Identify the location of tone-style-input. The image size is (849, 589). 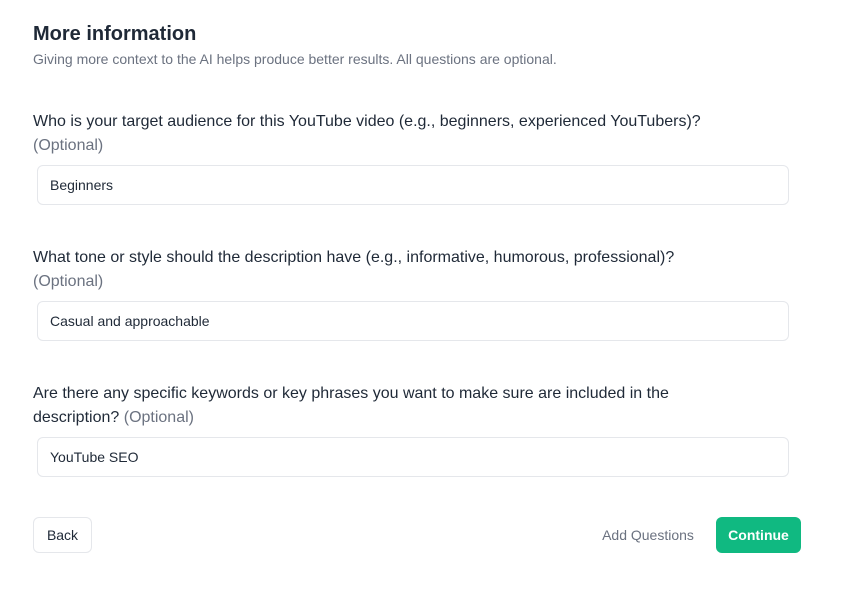
(413, 321).